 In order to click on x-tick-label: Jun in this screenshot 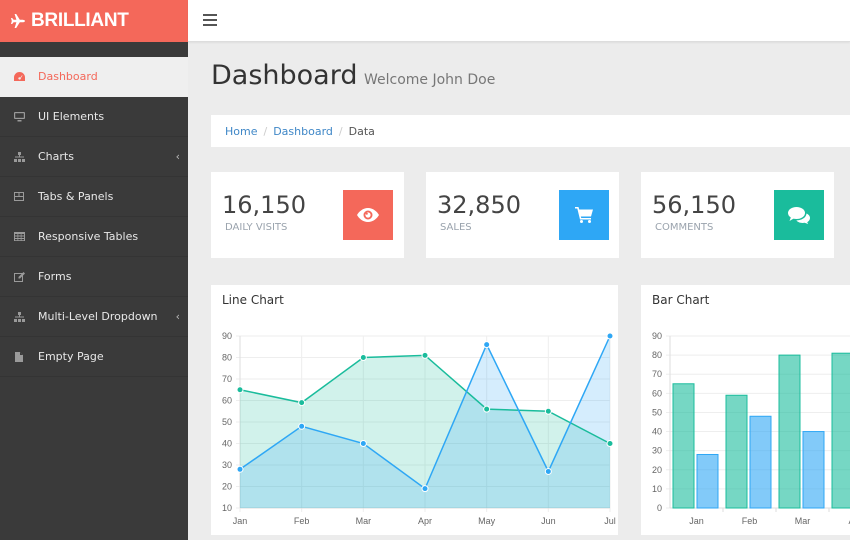, I will do `click(548, 521)`.